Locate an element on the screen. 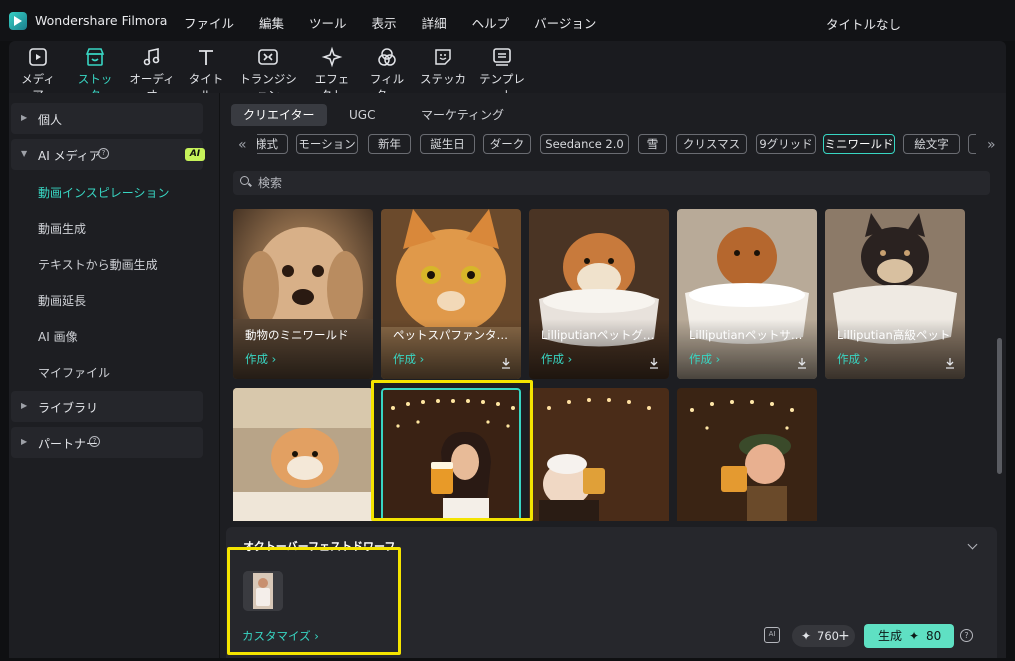 This screenshot has width=1015, height=661. tag-christmas: クリスマス is located at coordinates (711, 144).